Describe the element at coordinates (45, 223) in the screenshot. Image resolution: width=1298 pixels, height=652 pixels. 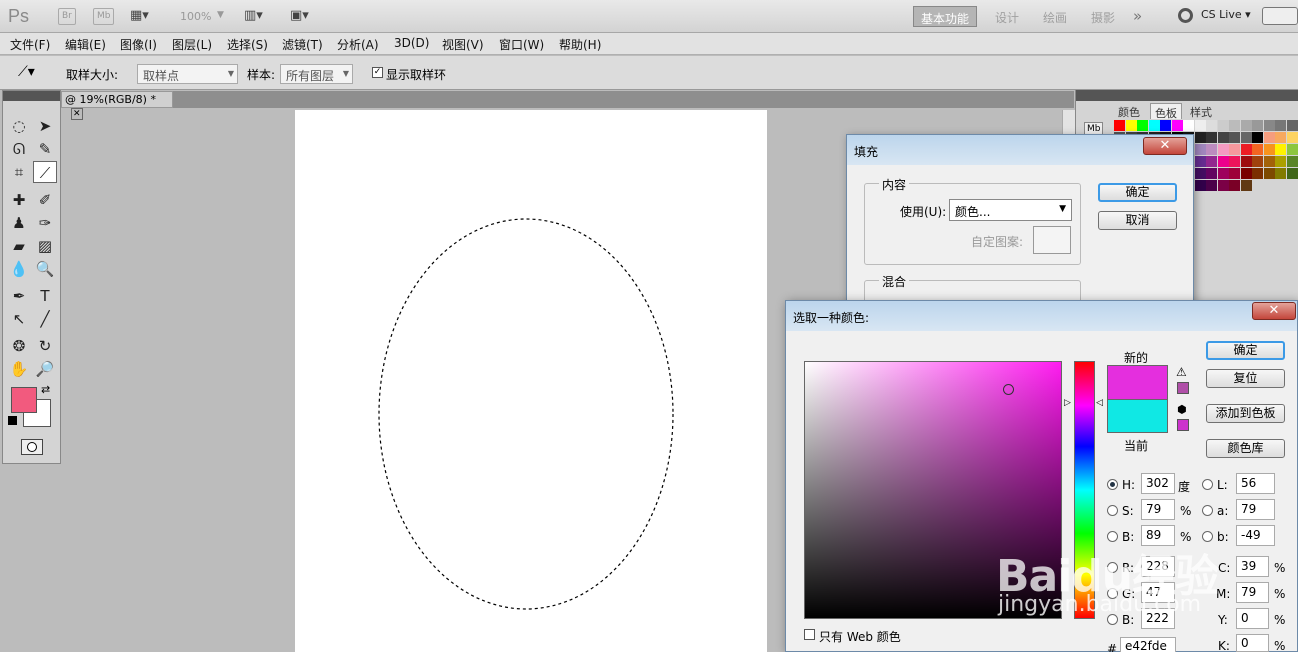
I see `history-brush-tool-icon: ✑` at that location.